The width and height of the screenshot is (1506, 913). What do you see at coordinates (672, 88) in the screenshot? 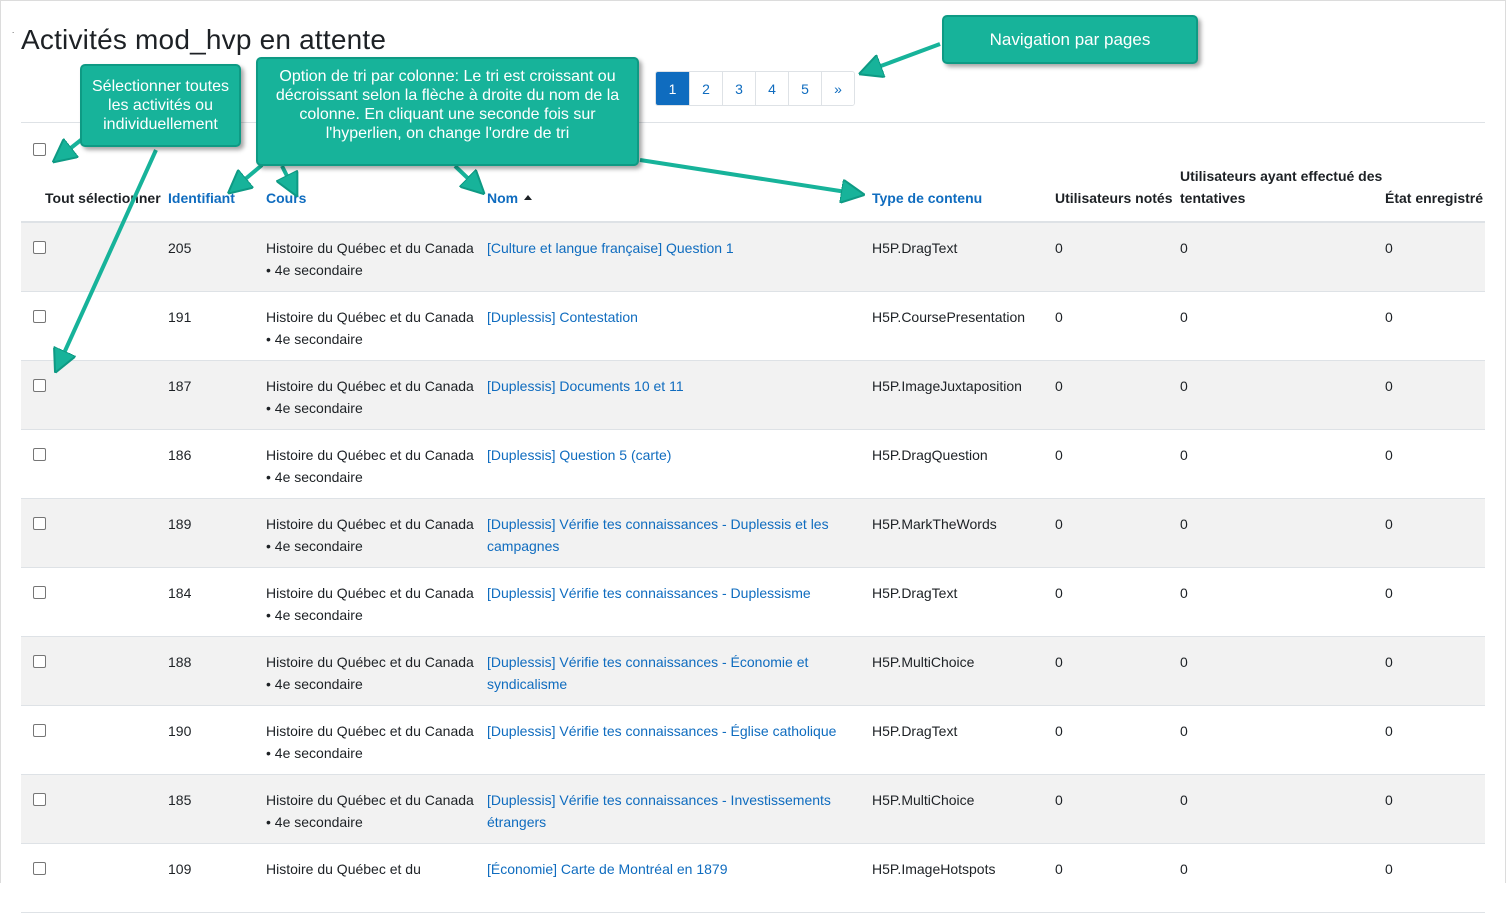
I see `page-link-1: 1` at bounding box center [672, 88].